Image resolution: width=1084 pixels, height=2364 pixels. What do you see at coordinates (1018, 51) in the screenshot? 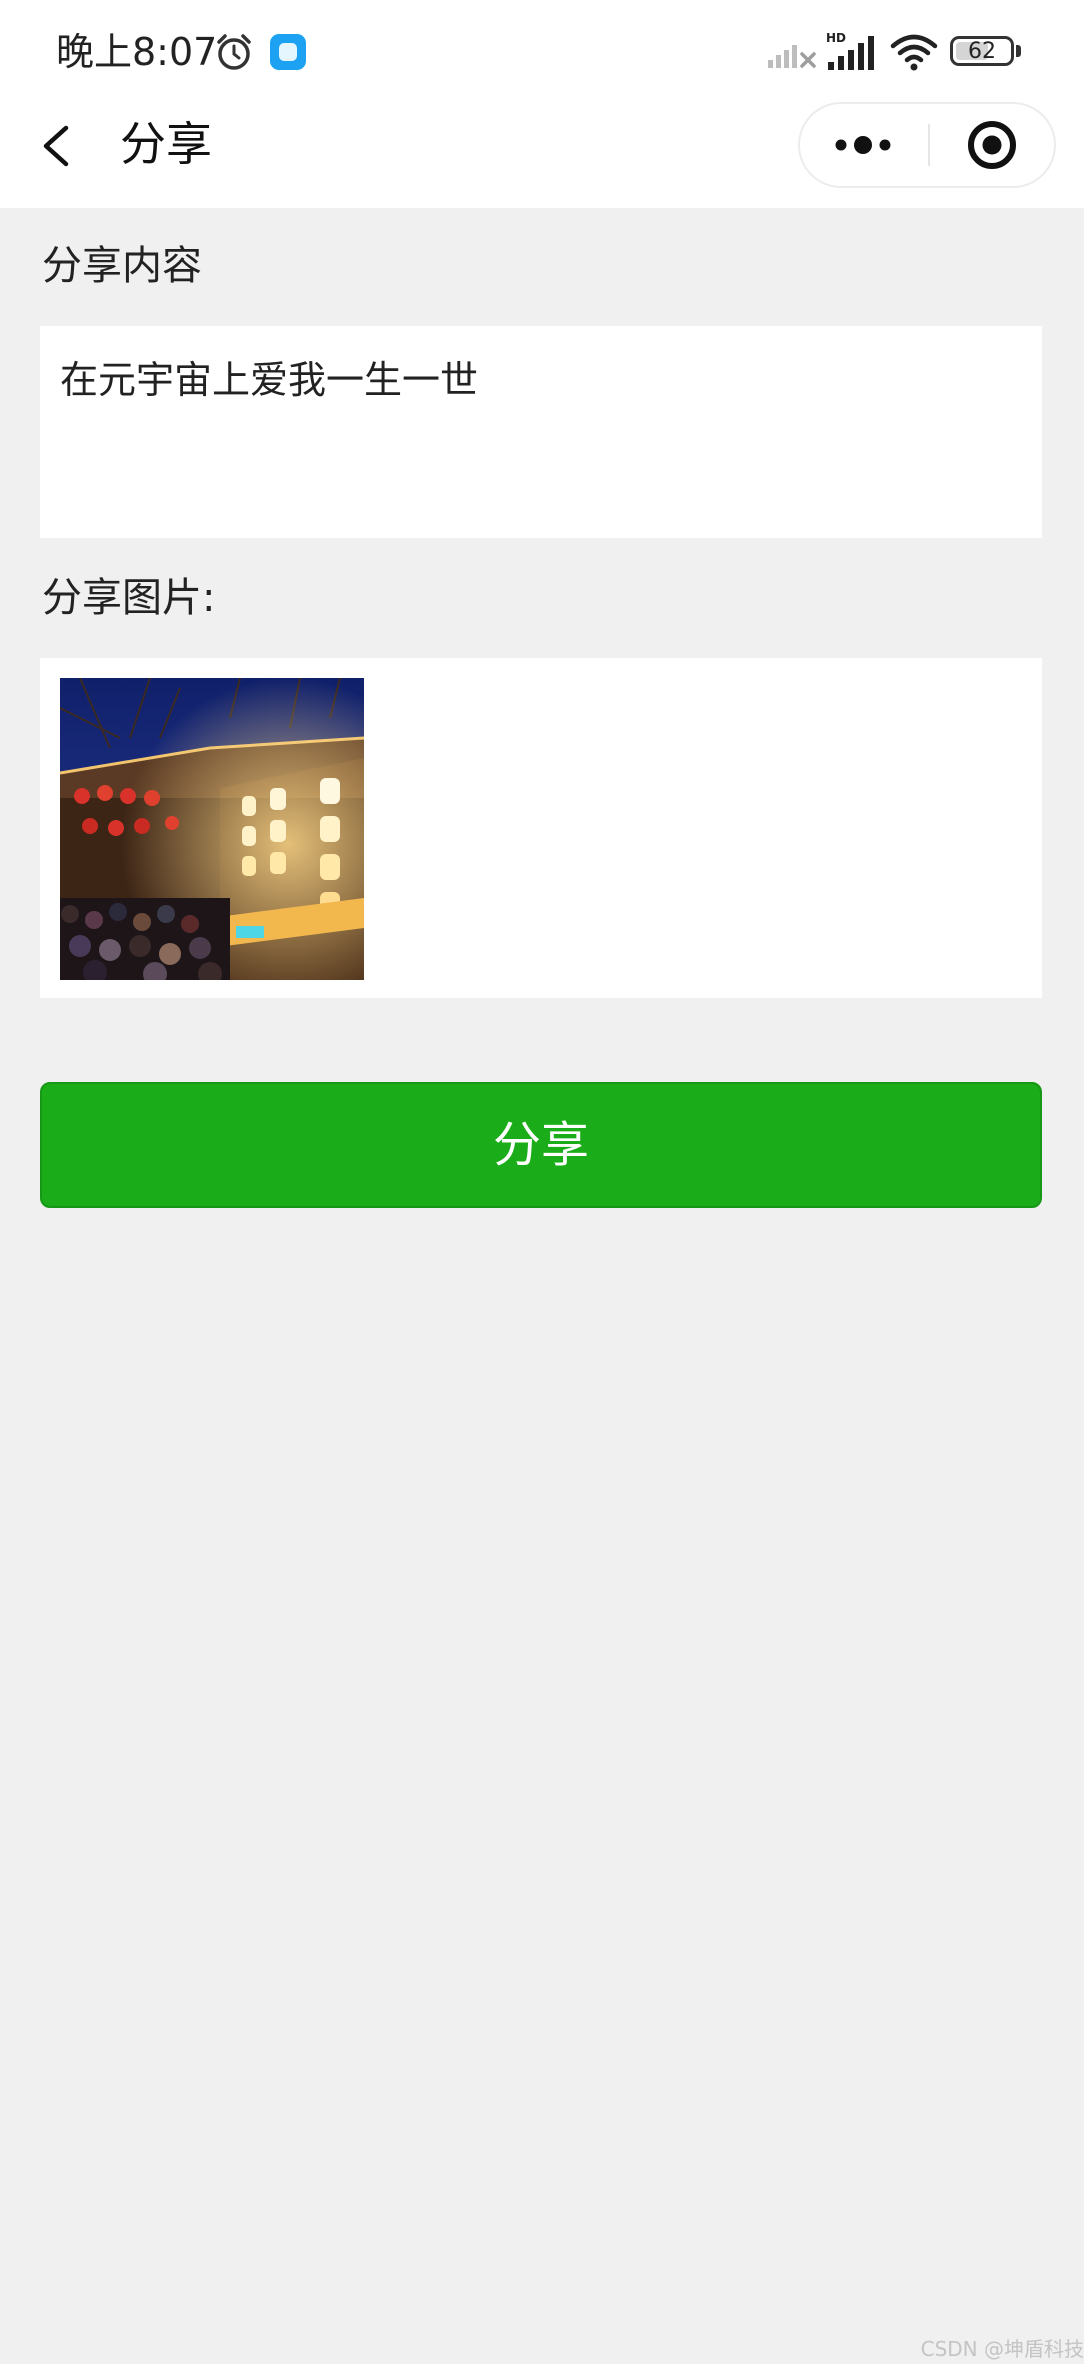
I see `battery-tip` at bounding box center [1018, 51].